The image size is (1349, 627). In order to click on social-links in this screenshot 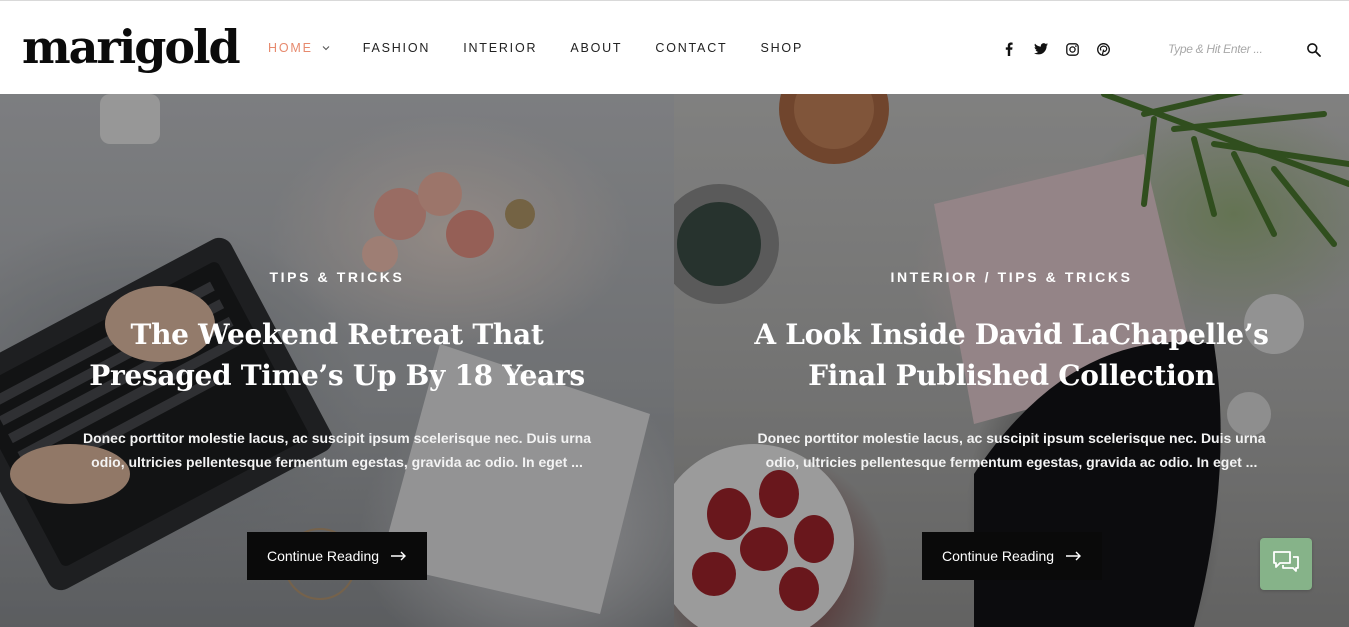, I will do `click(1063, 49)`.